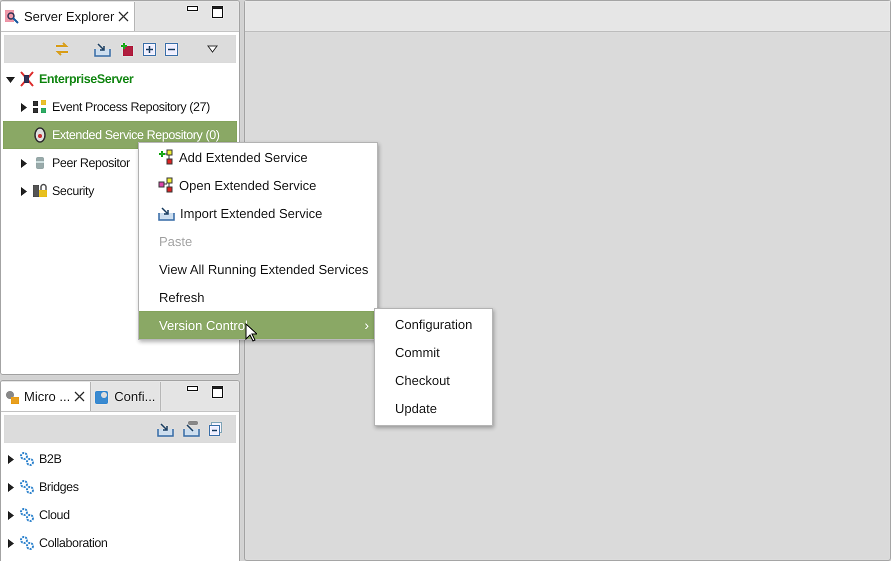  Describe the element at coordinates (40, 191) in the screenshot. I see `padlock-icon` at that location.